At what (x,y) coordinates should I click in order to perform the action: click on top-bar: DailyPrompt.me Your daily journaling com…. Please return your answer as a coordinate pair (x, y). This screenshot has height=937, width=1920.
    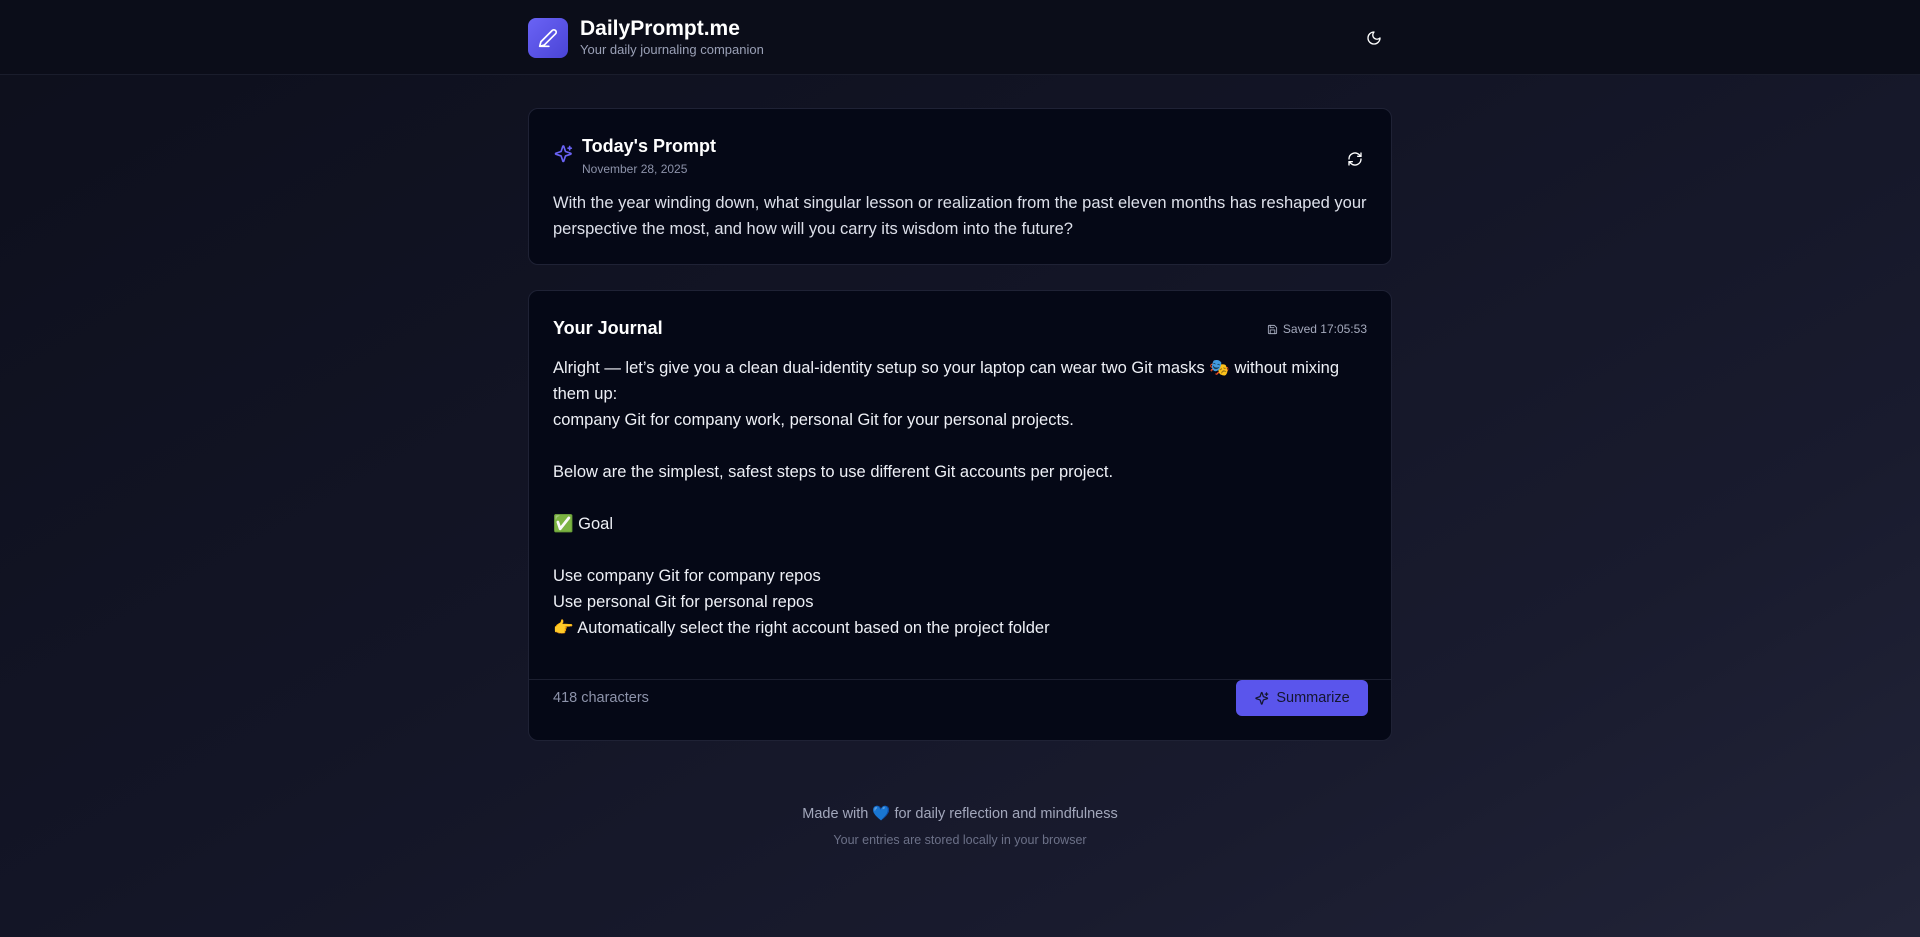
    Looking at the image, I should click on (960, 37).